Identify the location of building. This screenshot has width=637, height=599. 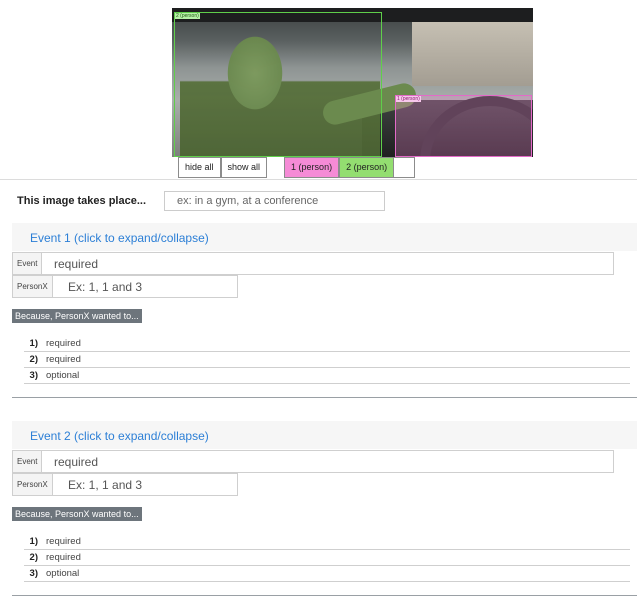
(472, 51).